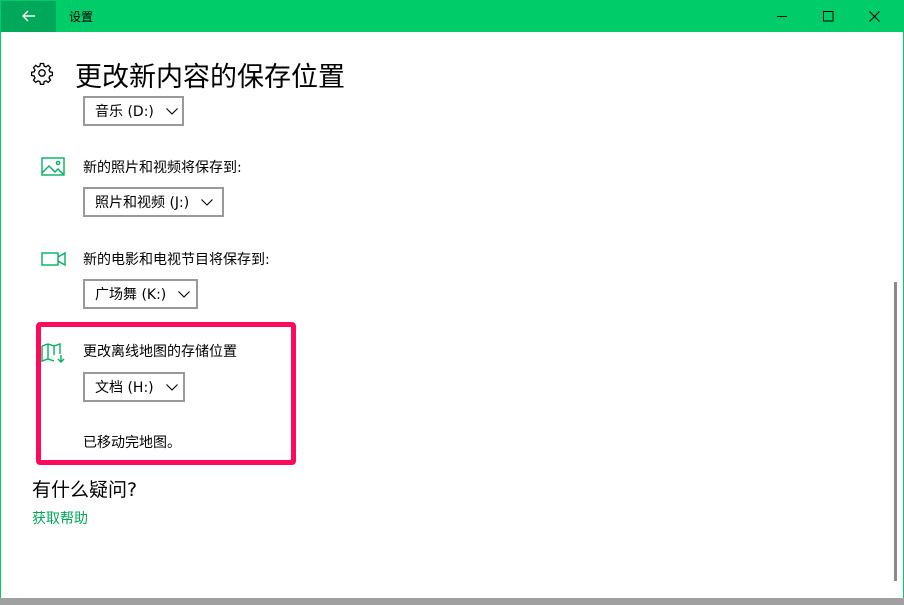  Describe the element at coordinates (54, 260) in the screenshot. I see `video-camera-icon` at that location.